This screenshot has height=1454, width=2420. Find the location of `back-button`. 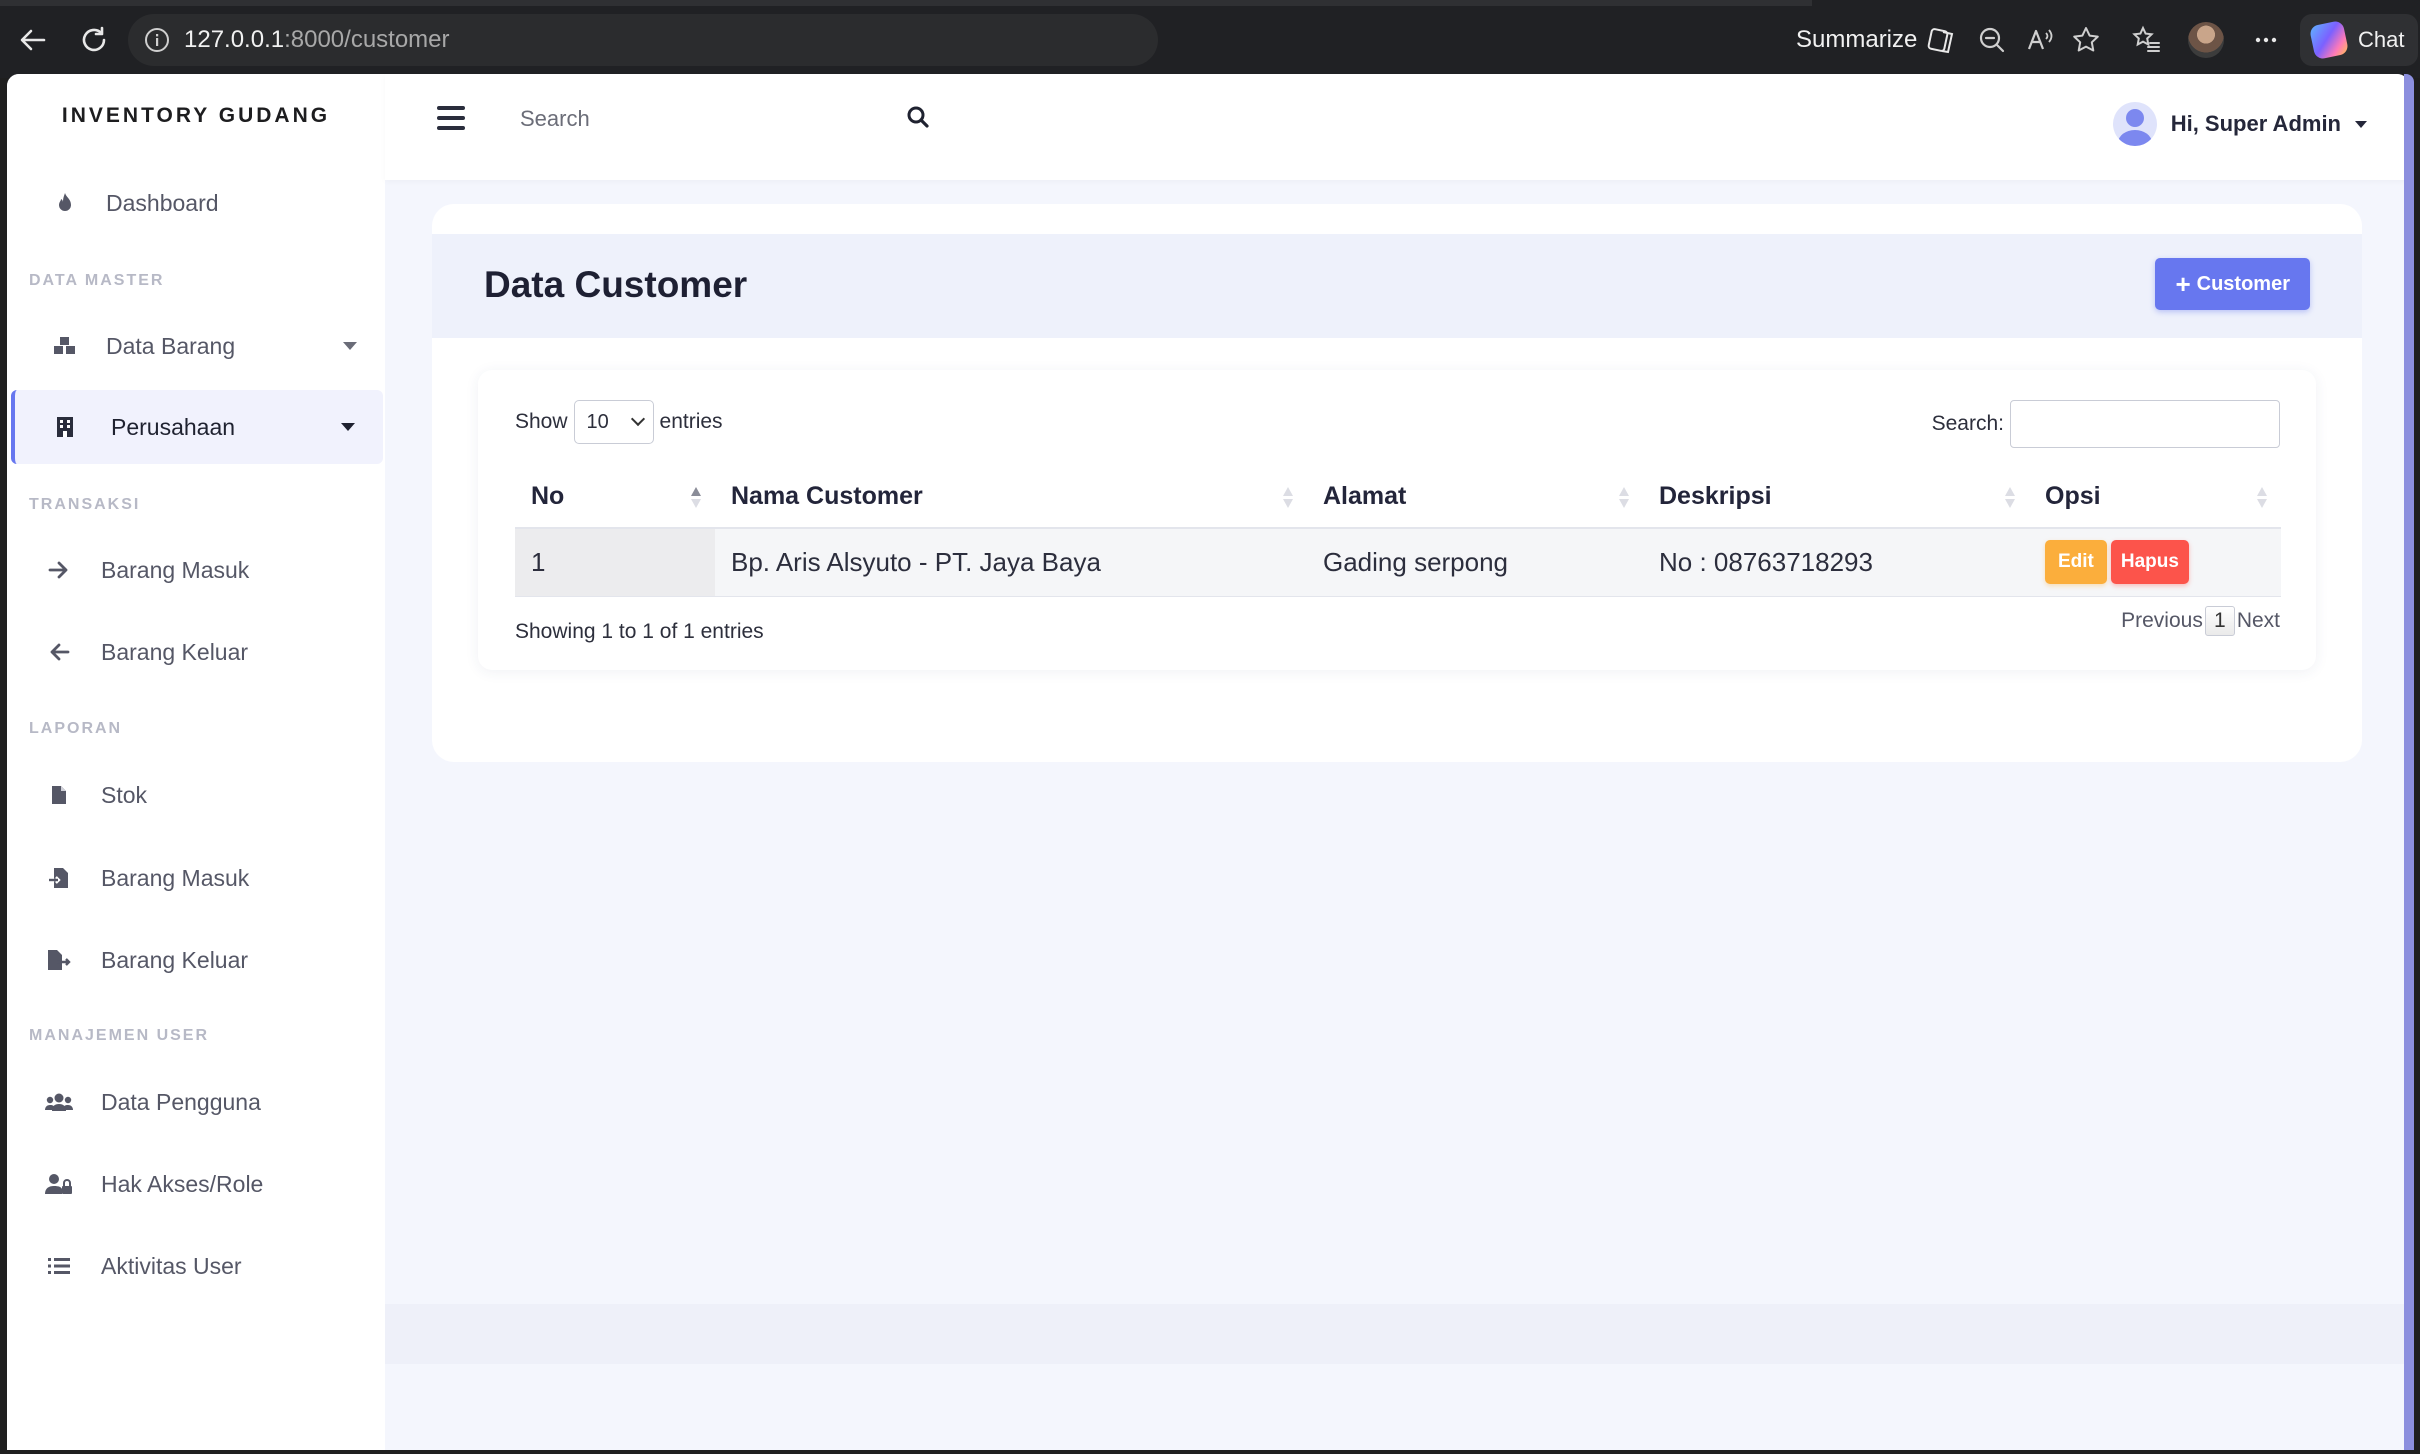

back-button is located at coordinates (33, 40).